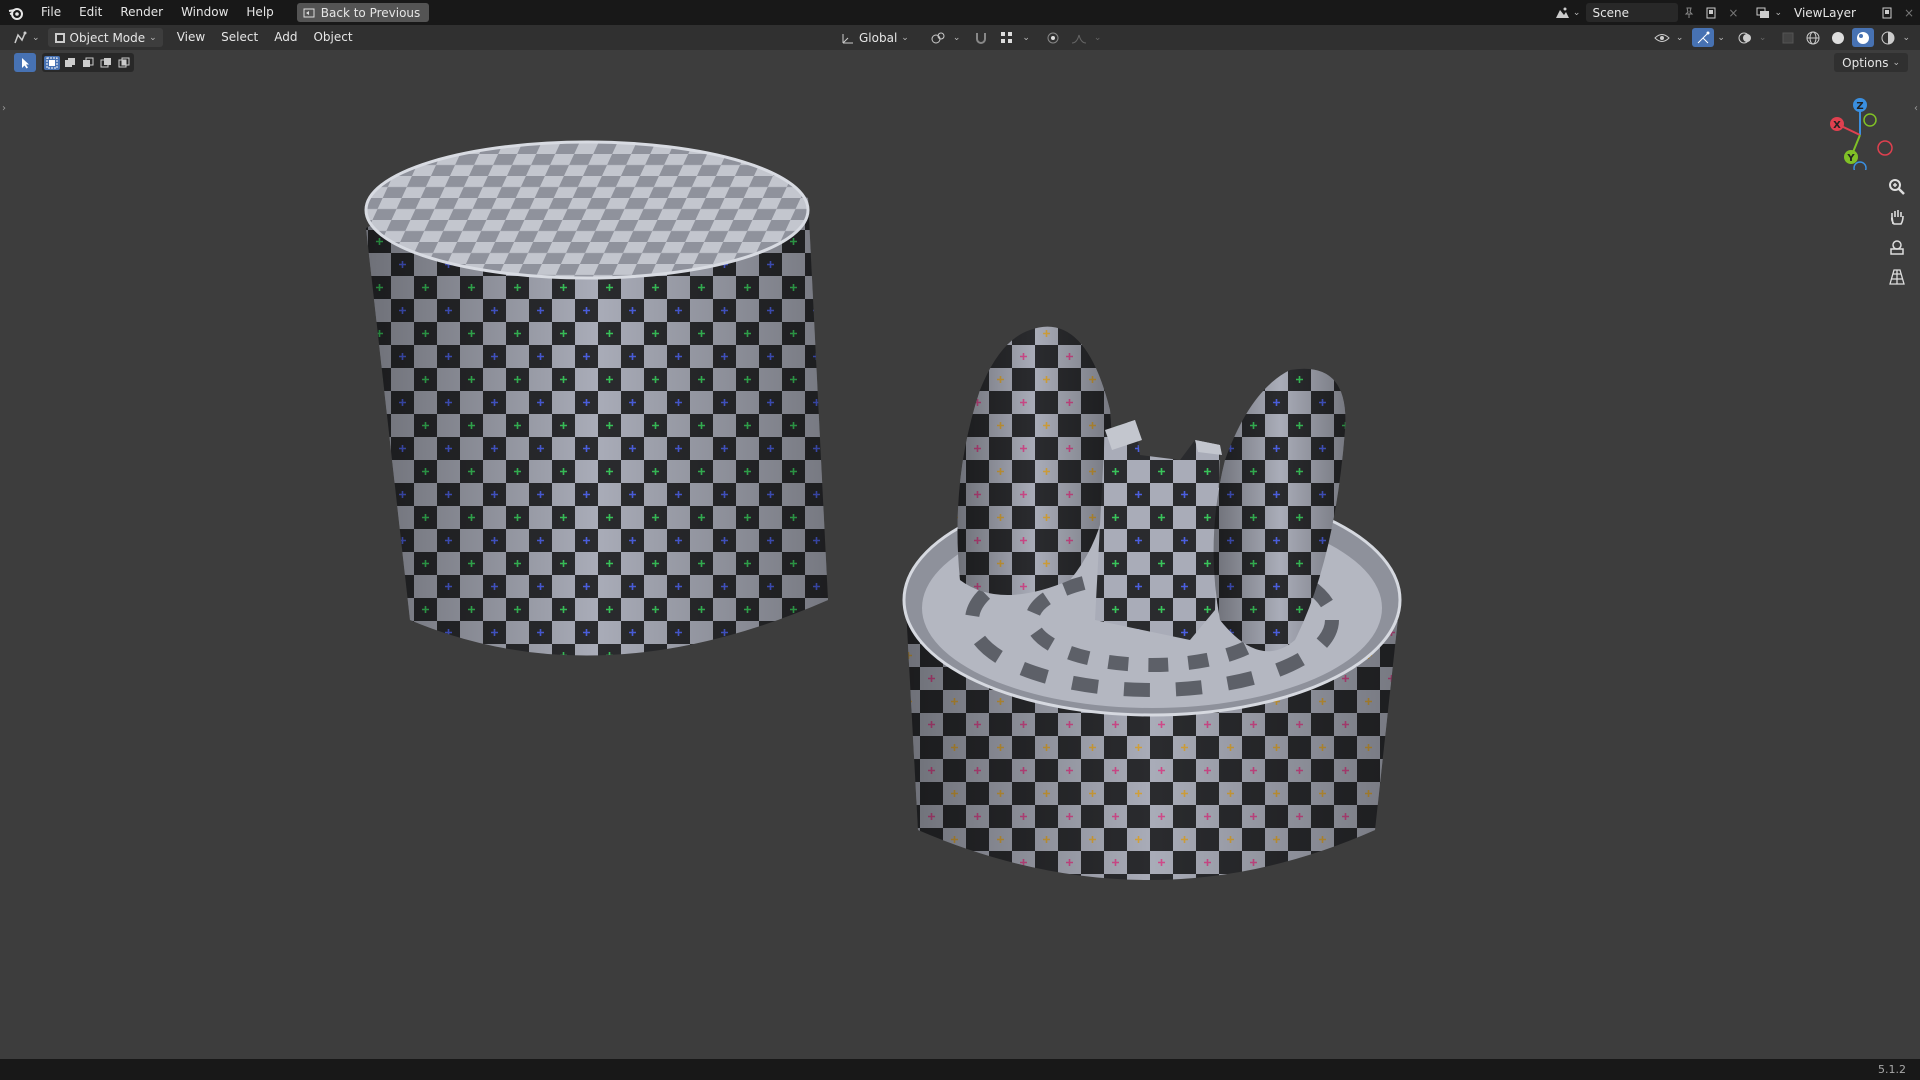  What do you see at coordinates (4, 108) in the screenshot?
I see `toolbar-expand-arrow-icon: ›` at bounding box center [4, 108].